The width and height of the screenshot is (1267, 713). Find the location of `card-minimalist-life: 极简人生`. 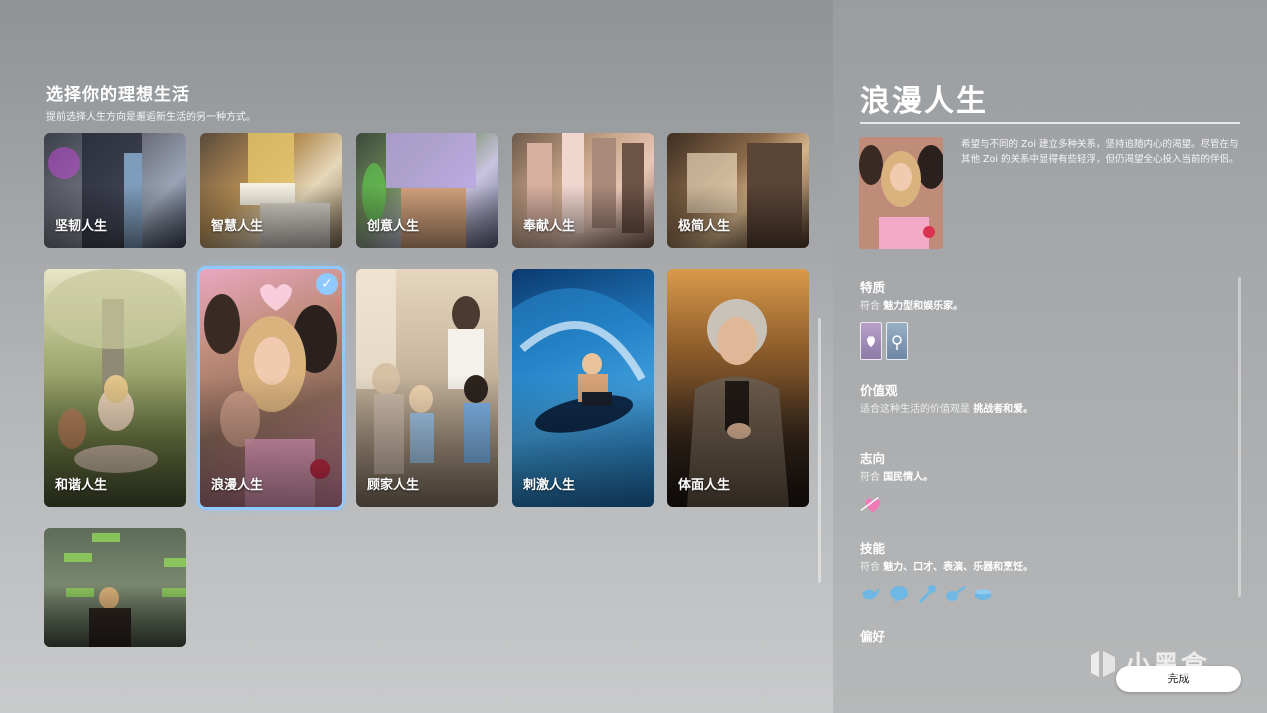

card-minimalist-life: 极简人生 is located at coordinates (738, 190).